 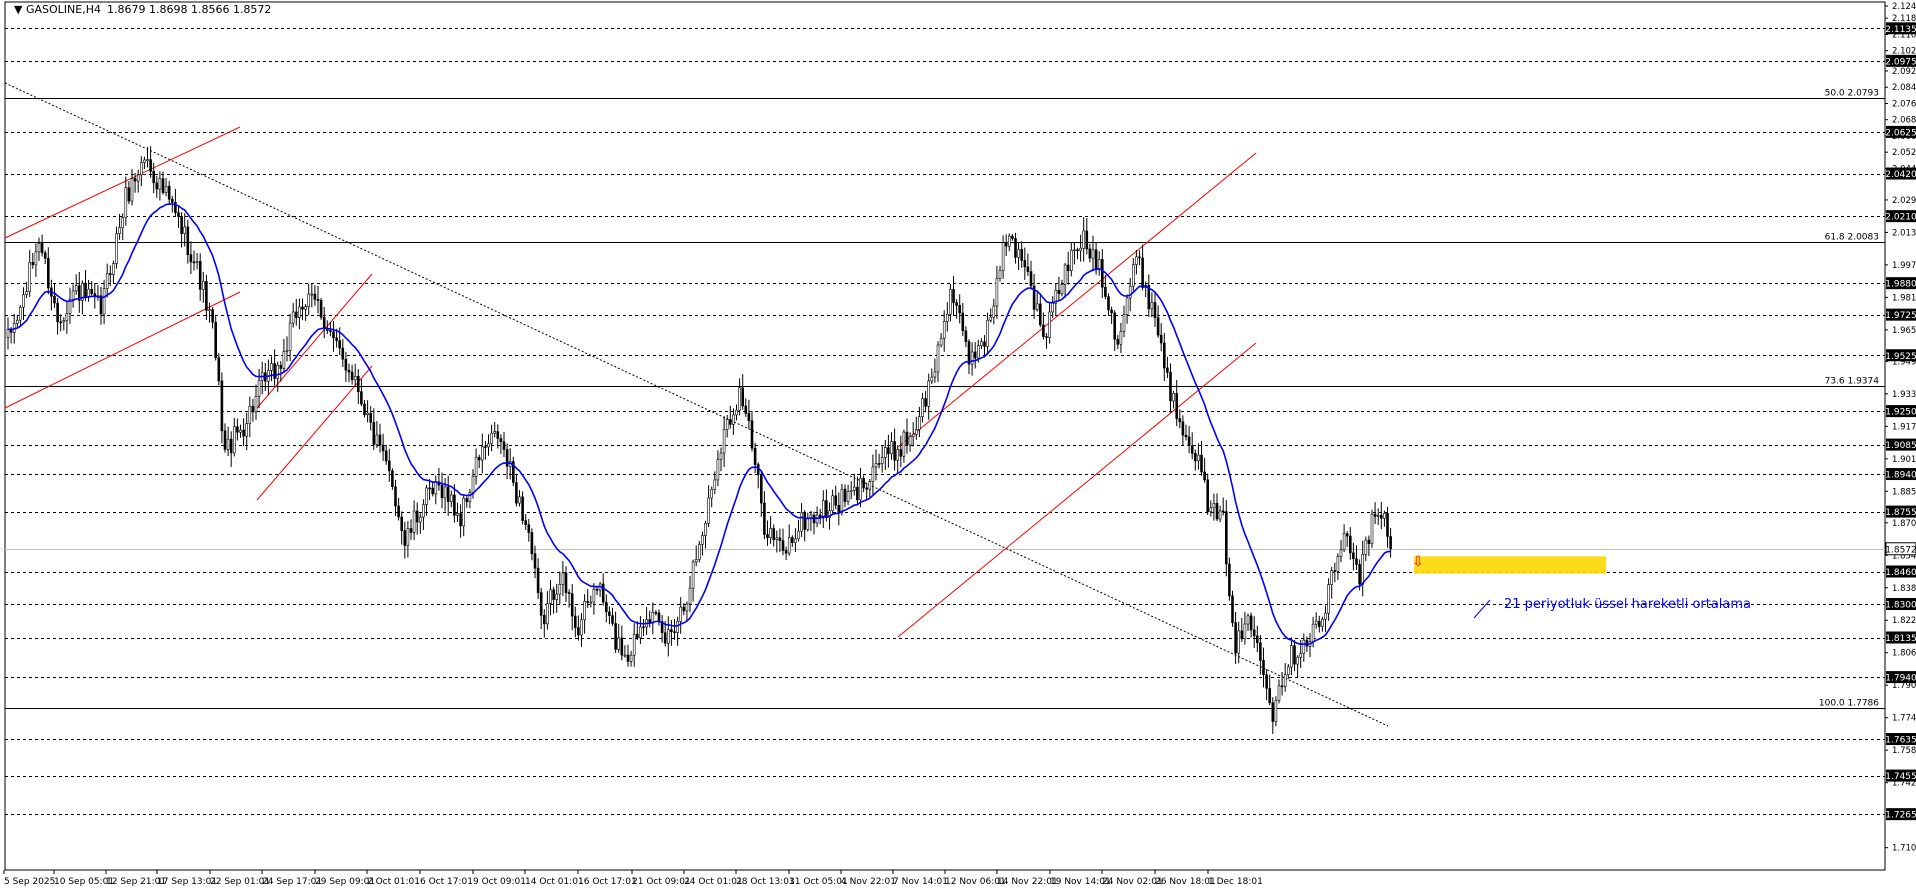 What do you see at coordinates (292, 882) in the screenshot?
I see `x-tick-label: 24 Sep 17:01` at bounding box center [292, 882].